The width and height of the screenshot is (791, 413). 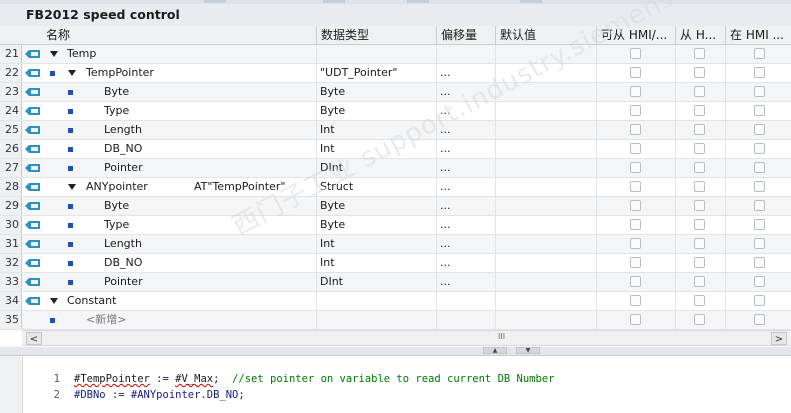 What do you see at coordinates (123, 263) in the screenshot?
I see `variable-name: DB_NO` at bounding box center [123, 263].